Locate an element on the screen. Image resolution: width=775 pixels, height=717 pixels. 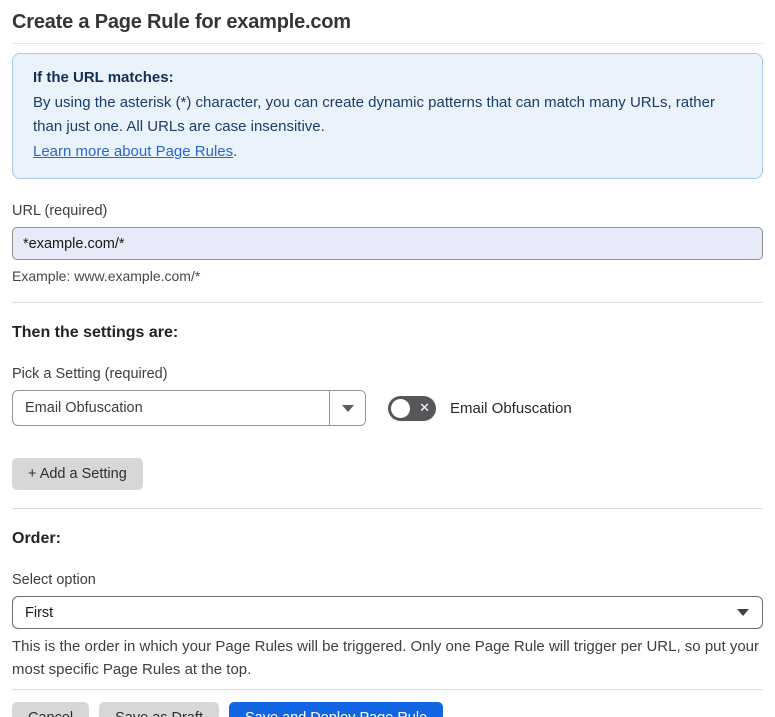
link-suffix: . is located at coordinates (235, 151).